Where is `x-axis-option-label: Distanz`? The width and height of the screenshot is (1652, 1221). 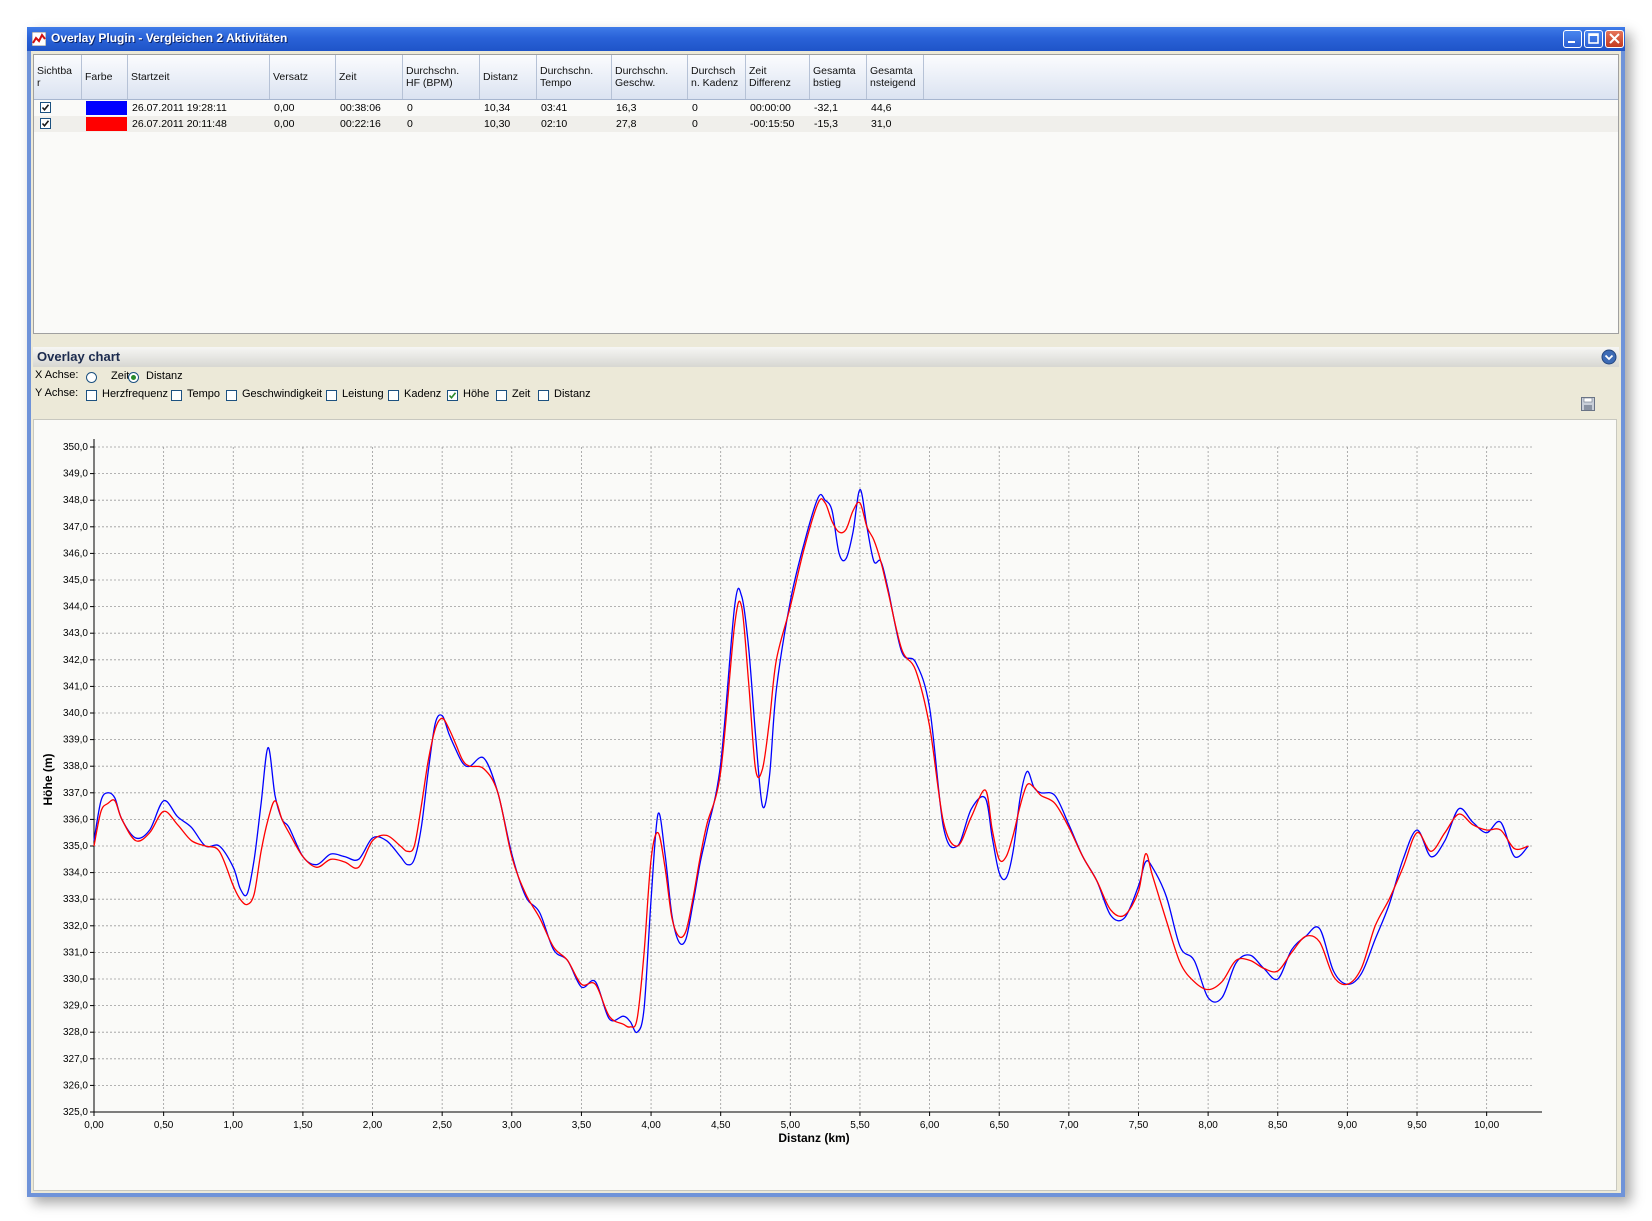
x-axis-option-label: Distanz is located at coordinates (164, 376).